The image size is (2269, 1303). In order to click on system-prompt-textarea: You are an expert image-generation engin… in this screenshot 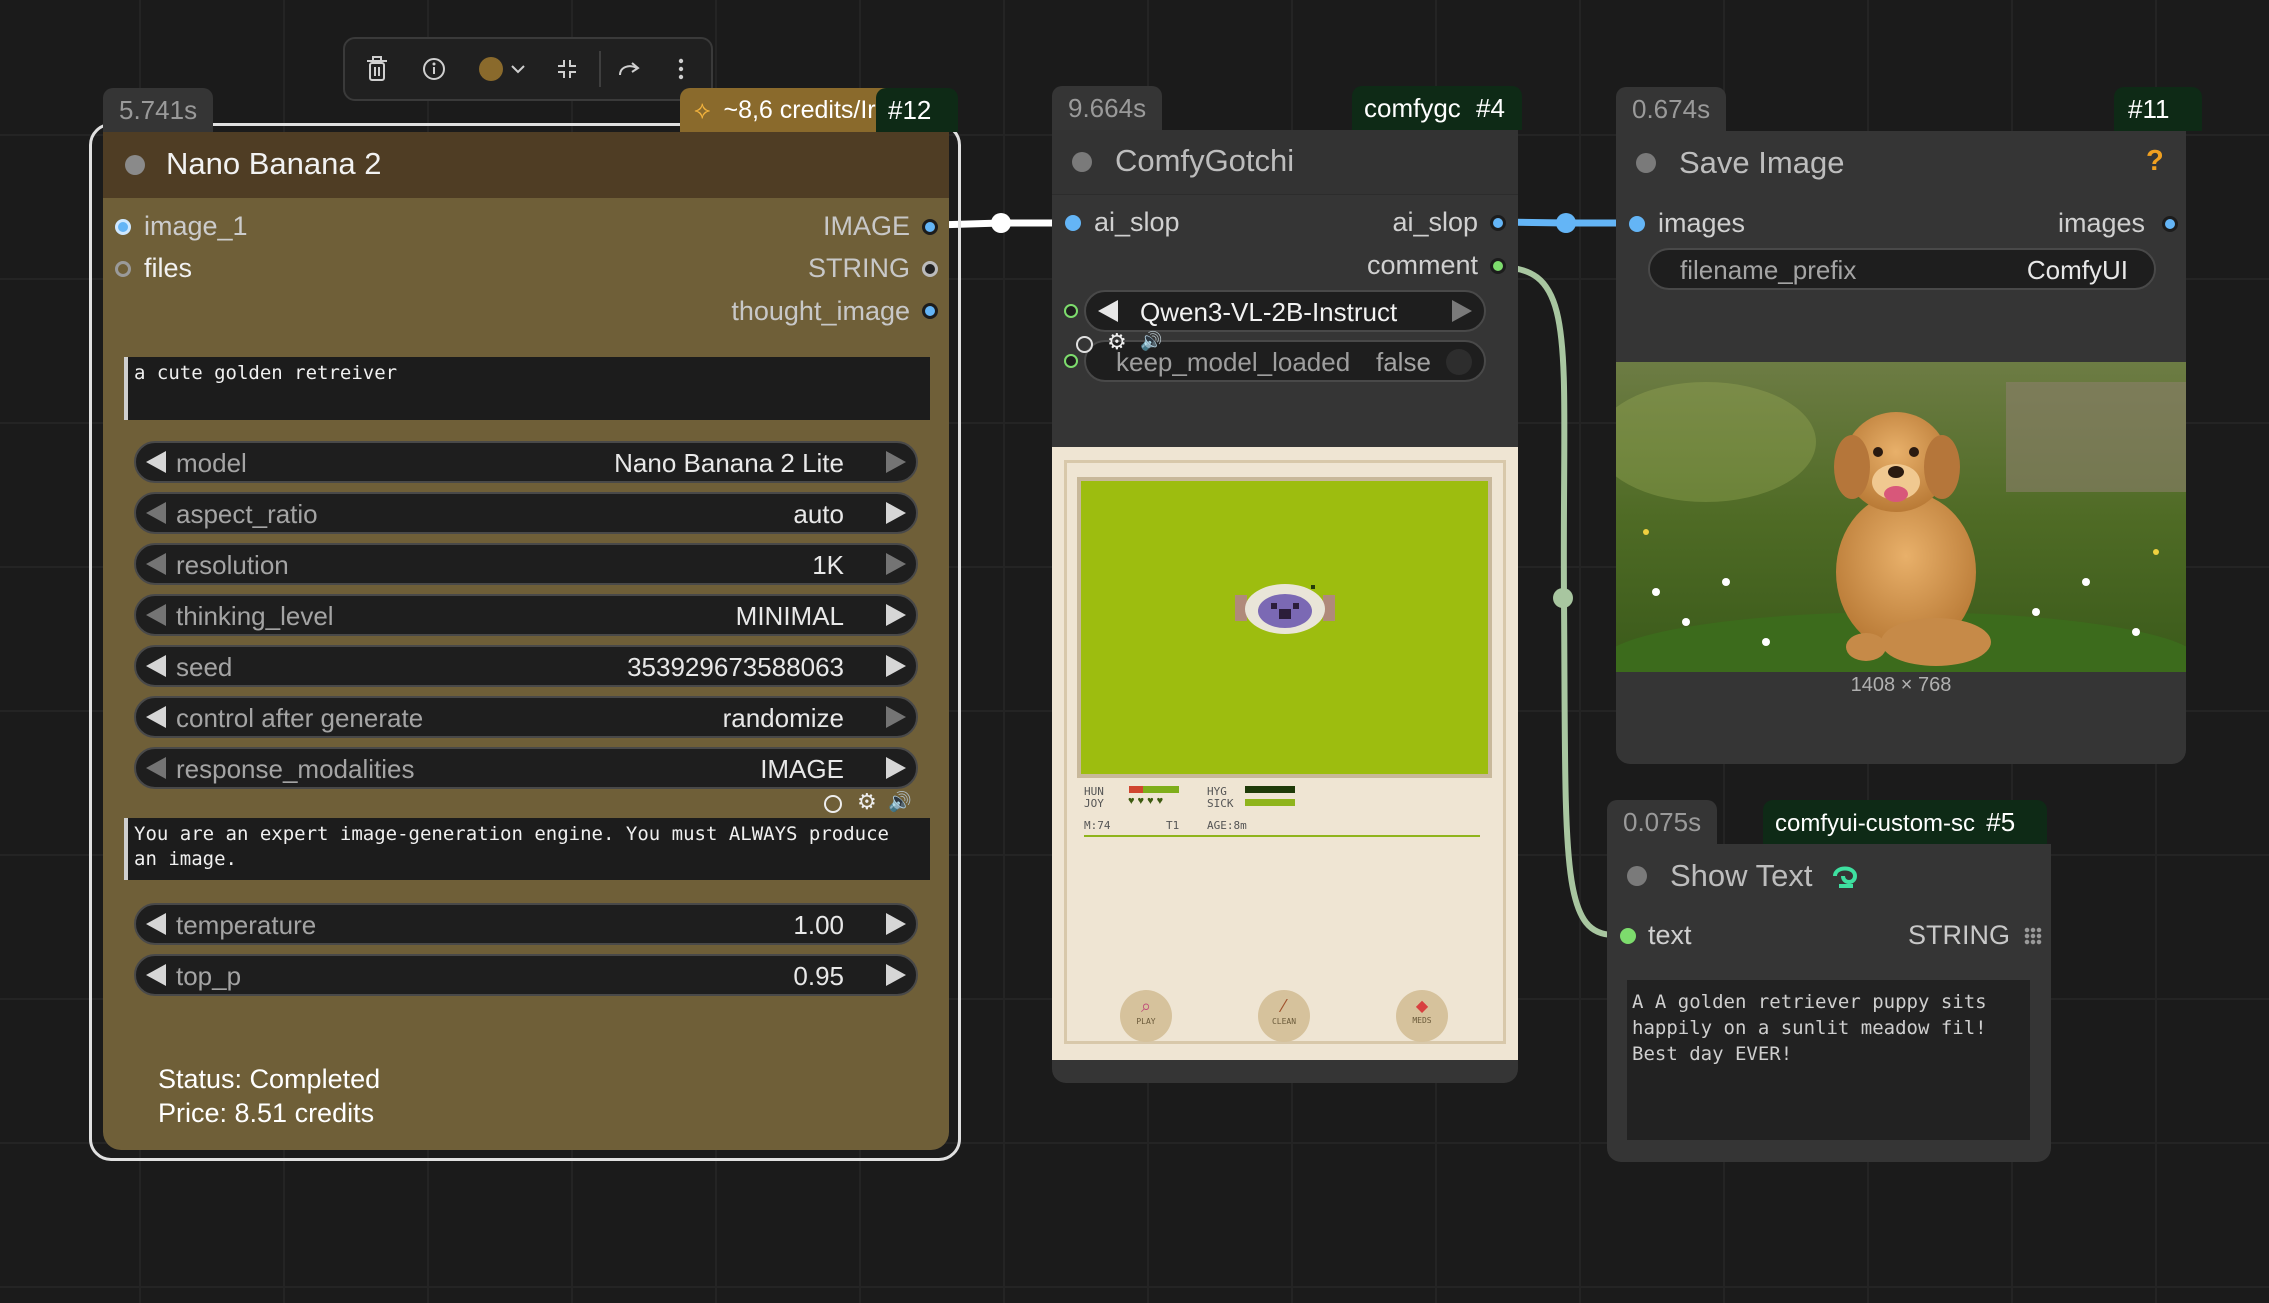, I will do `click(527, 849)`.